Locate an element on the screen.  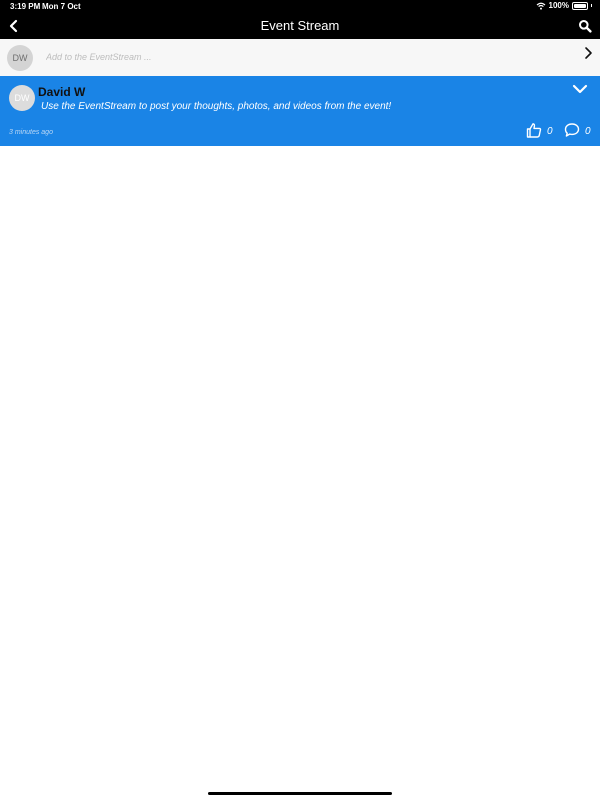
wifi-icon is located at coordinates (540, 6).